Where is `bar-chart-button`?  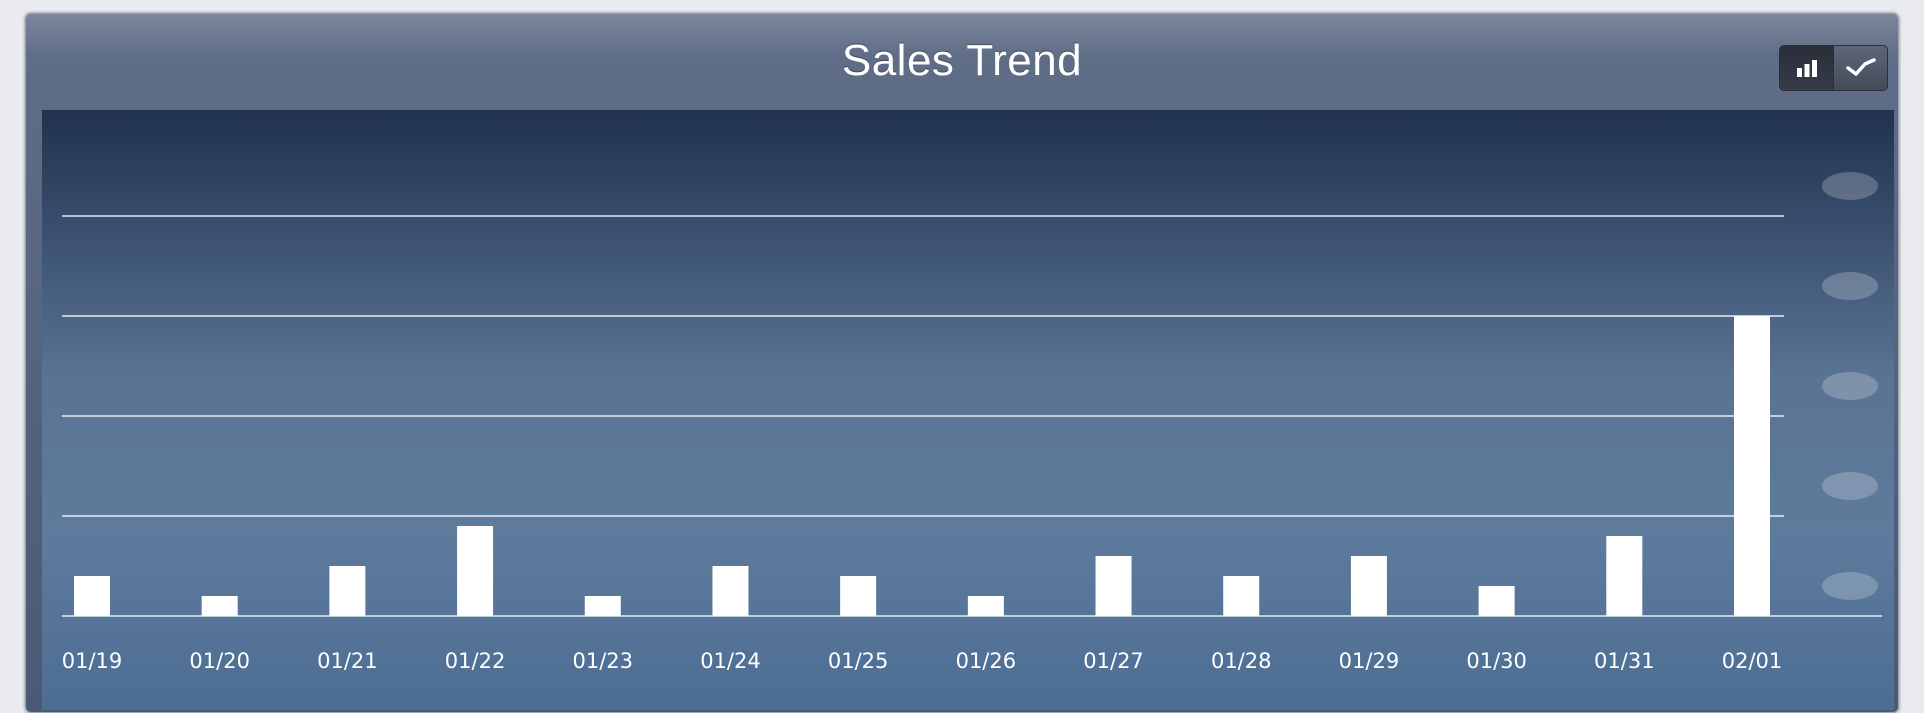
bar-chart-button is located at coordinates (1806, 68).